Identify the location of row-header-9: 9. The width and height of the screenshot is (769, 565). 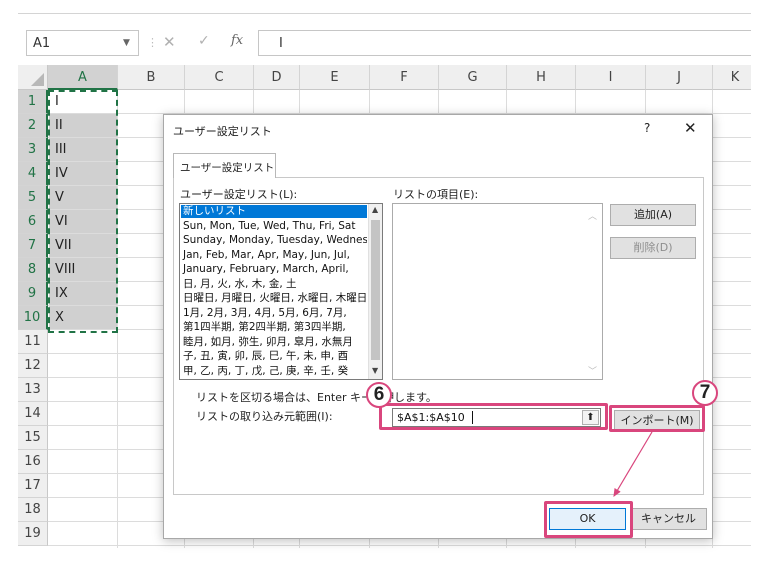
(33, 294).